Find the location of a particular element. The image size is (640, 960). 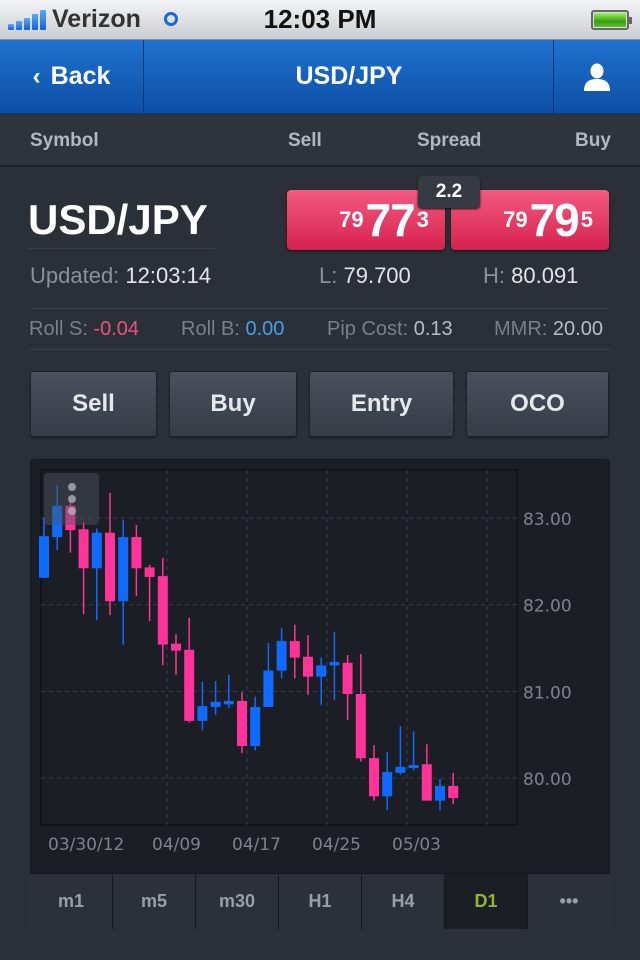

x-tick-label: 04/25 is located at coordinates (336, 845).